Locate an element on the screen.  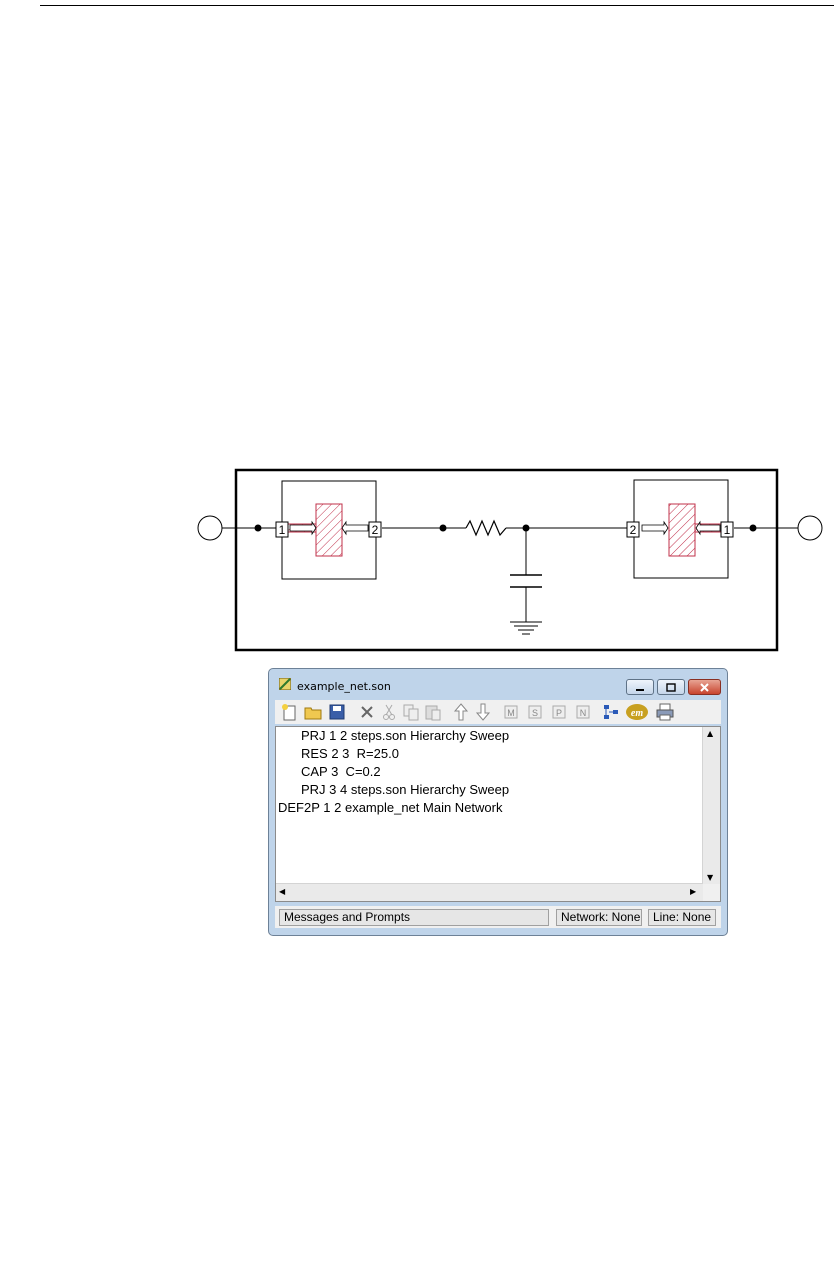
minimize-button is located at coordinates (640, 687).